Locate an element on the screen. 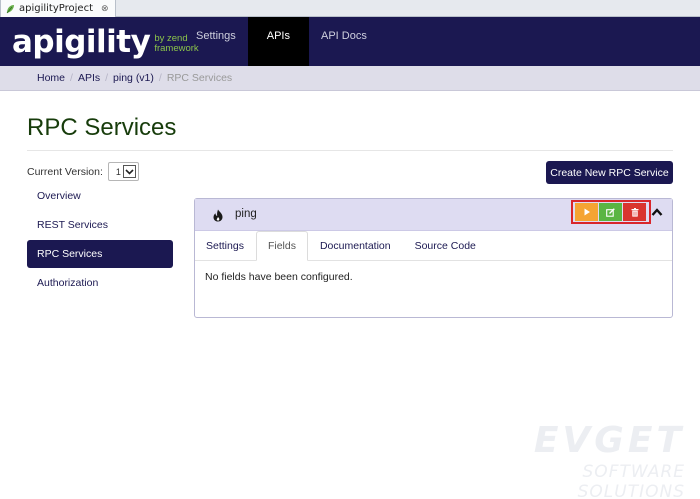  sidebar-item-rpc-services: RPC Services is located at coordinates (100, 254).